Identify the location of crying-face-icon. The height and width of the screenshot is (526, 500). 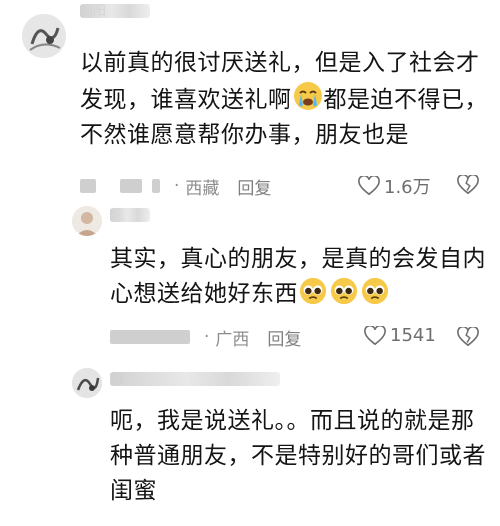
(307, 96).